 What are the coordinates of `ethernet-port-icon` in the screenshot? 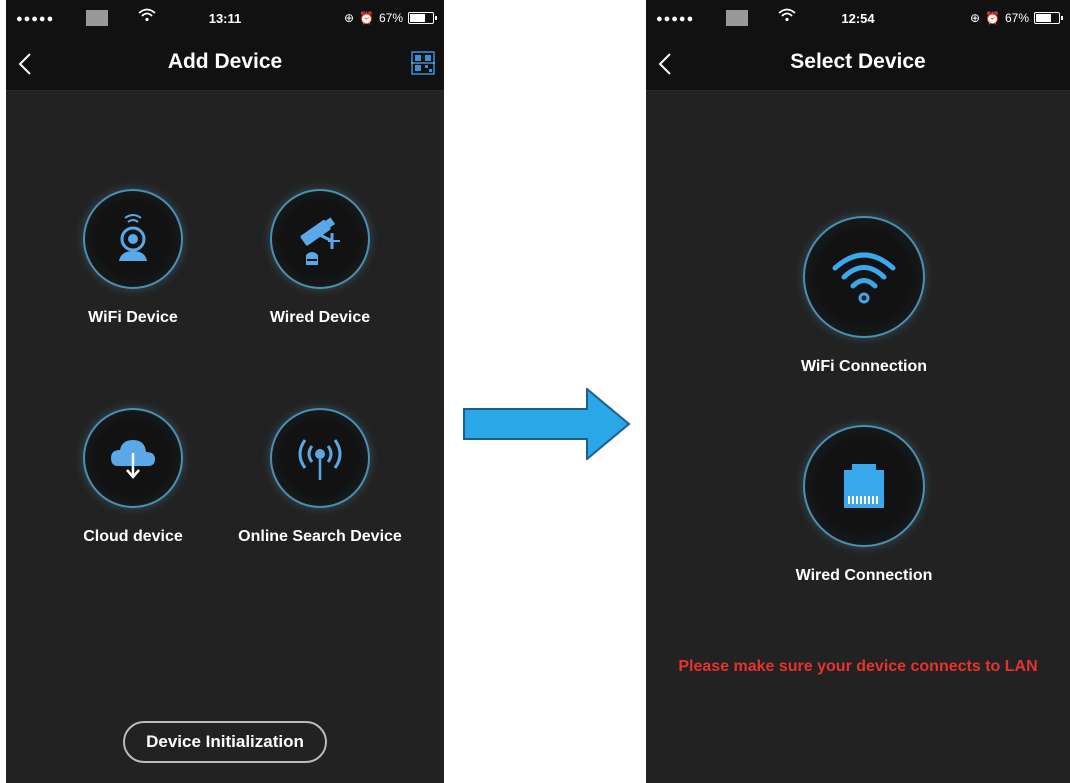 It's located at (864, 486).